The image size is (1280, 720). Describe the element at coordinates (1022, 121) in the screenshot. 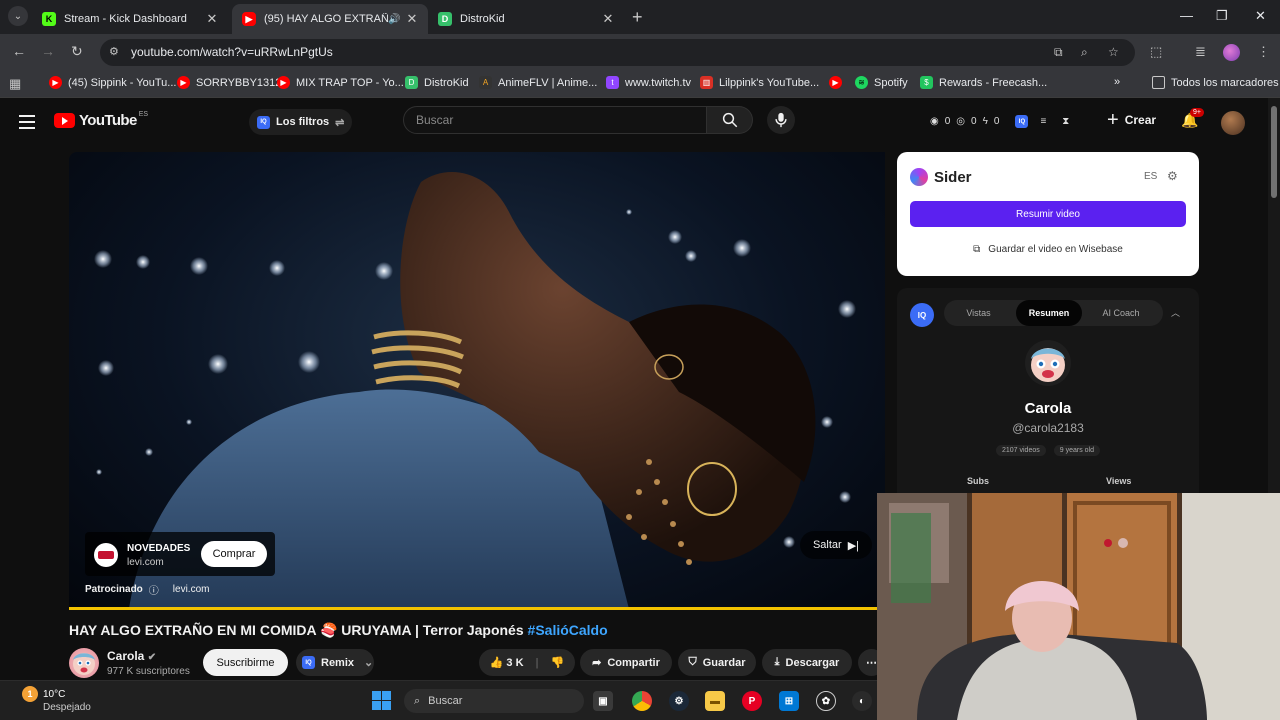

I see `iq-icon: IQ` at that location.